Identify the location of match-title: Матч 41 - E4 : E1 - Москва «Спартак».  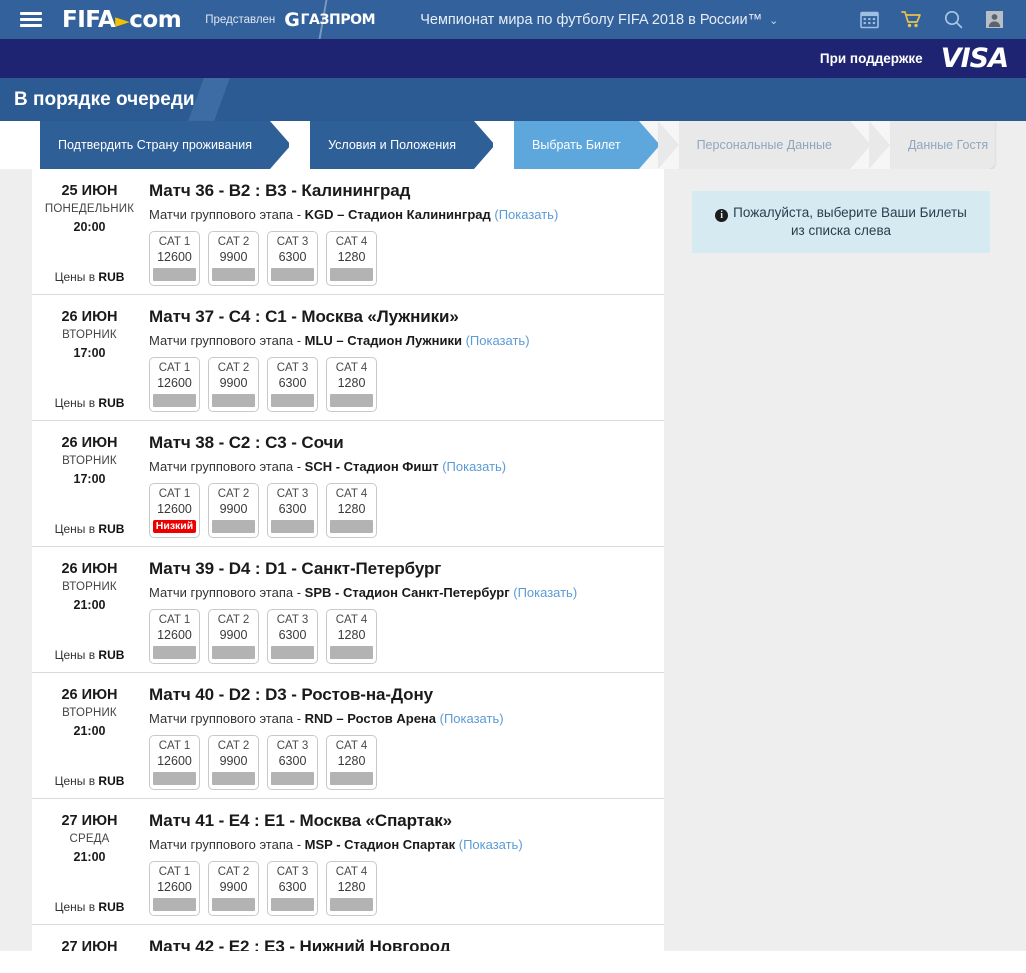
(406, 821).